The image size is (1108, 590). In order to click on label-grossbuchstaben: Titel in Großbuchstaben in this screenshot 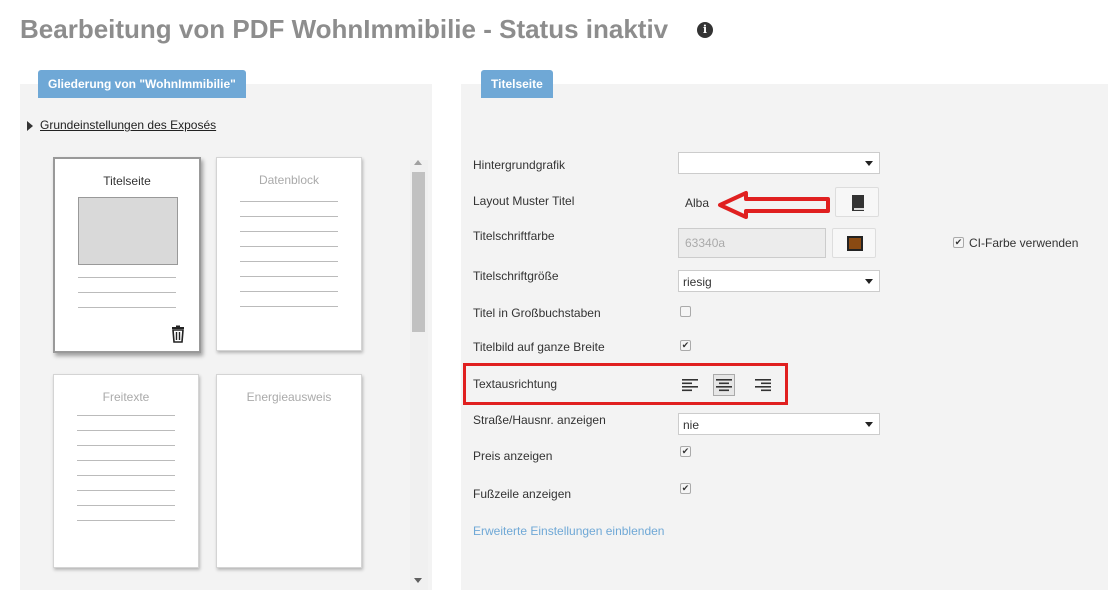, I will do `click(537, 313)`.